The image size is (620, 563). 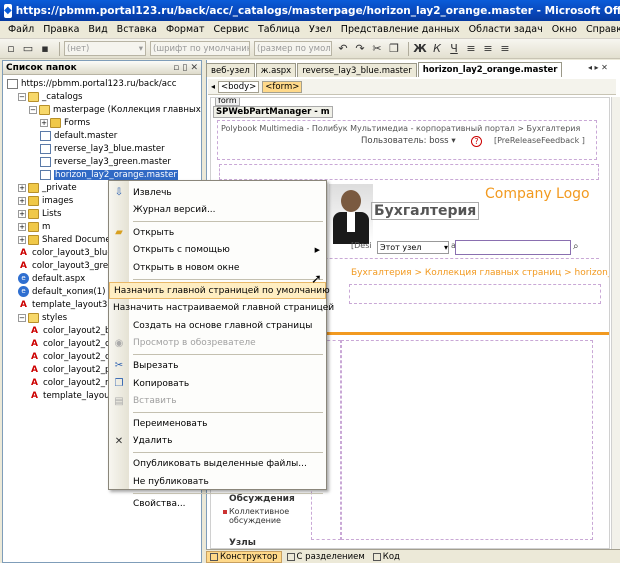 What do you see at coordinates (576, 246) in the screenshot?
I see `search-icon: ⌕` at bounding box center [576, 246].